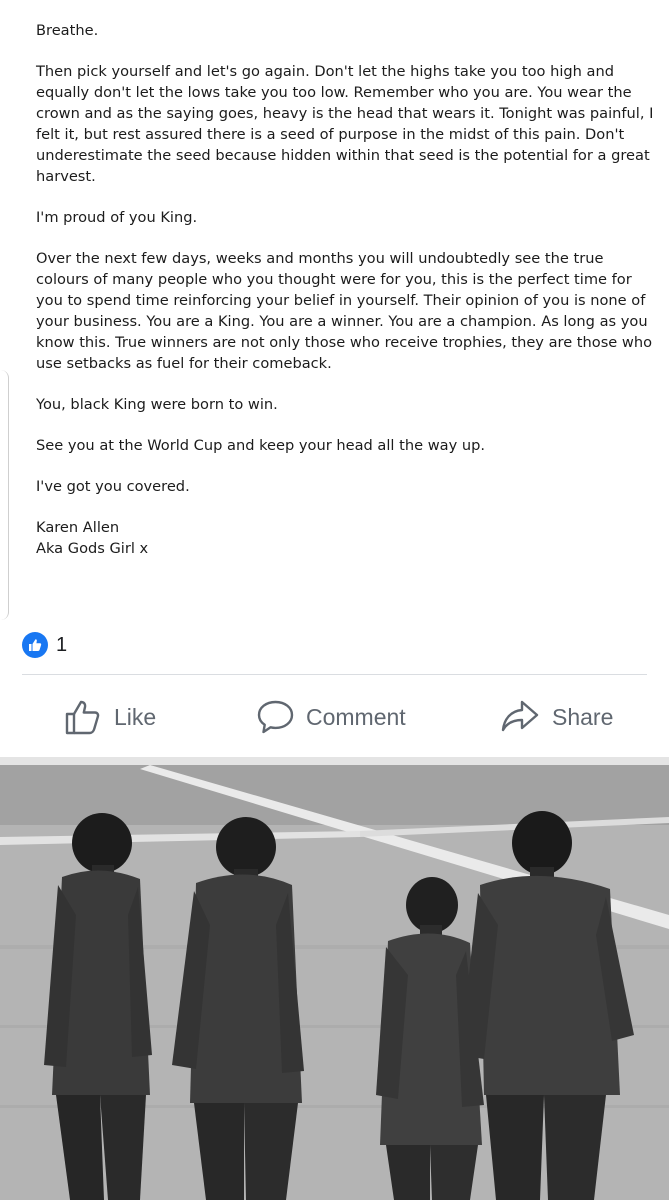 The image size is (669, 1200). What do you see at coordinates (583, 716) in the screenshot?
I see `share-label: Share` at bounding box center [583, 716].